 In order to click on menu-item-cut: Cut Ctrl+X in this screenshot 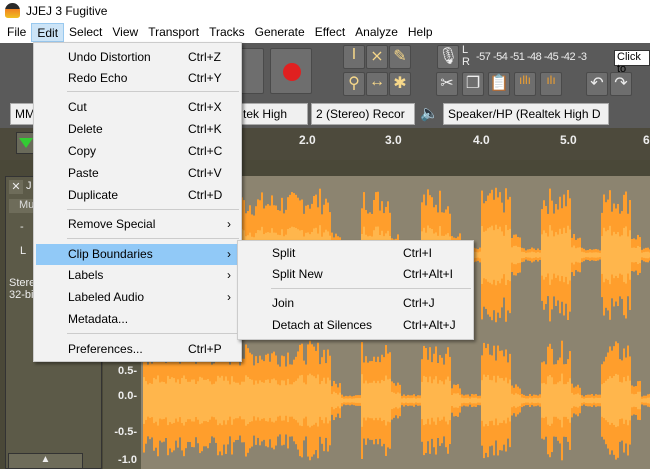, I will do `click(137, 107)`.